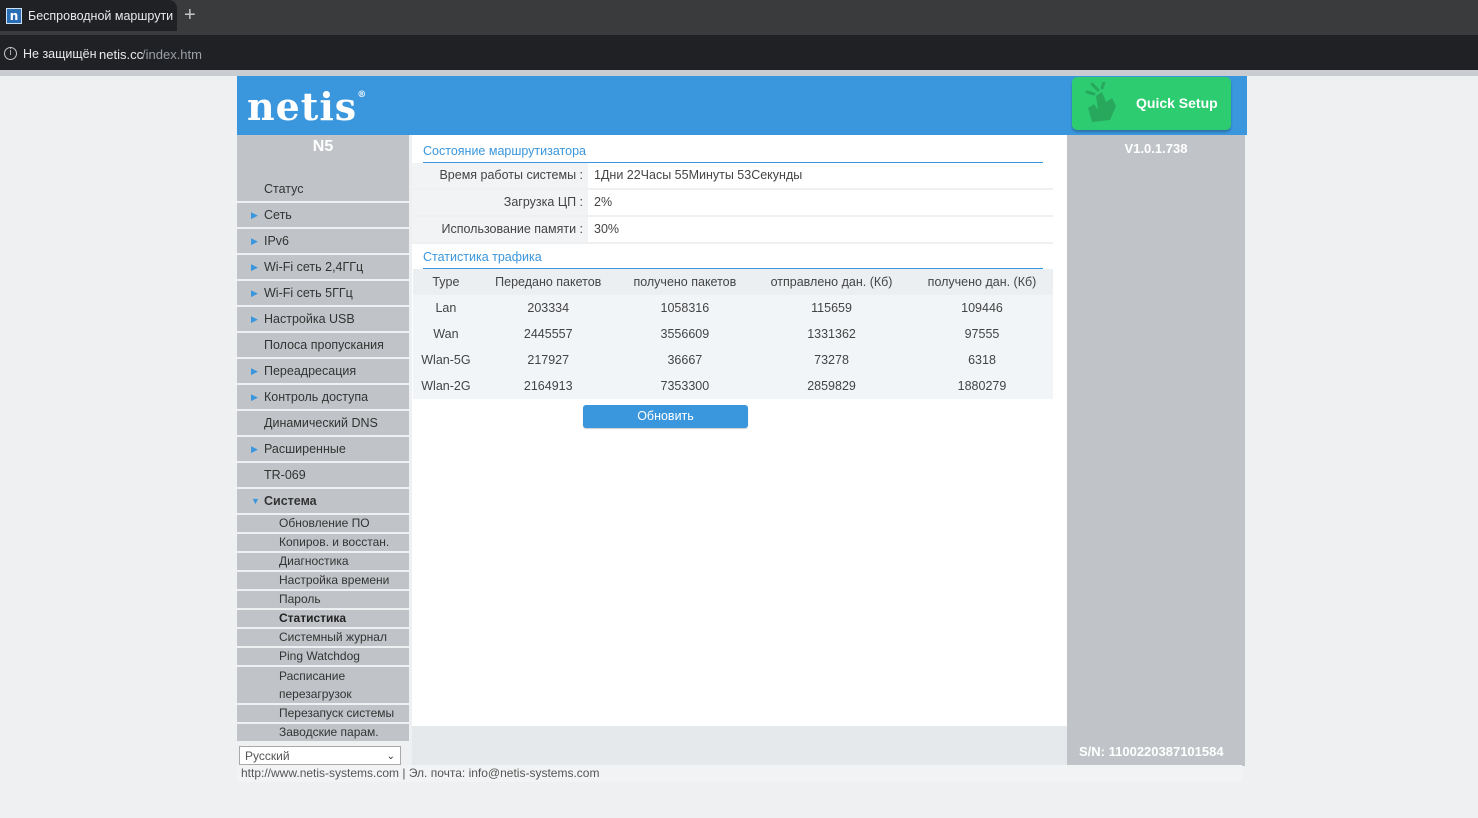 The width and height of the screenshot is (1478, 818). I want to click on netis-favicon-icon: n, so click(14, 15).